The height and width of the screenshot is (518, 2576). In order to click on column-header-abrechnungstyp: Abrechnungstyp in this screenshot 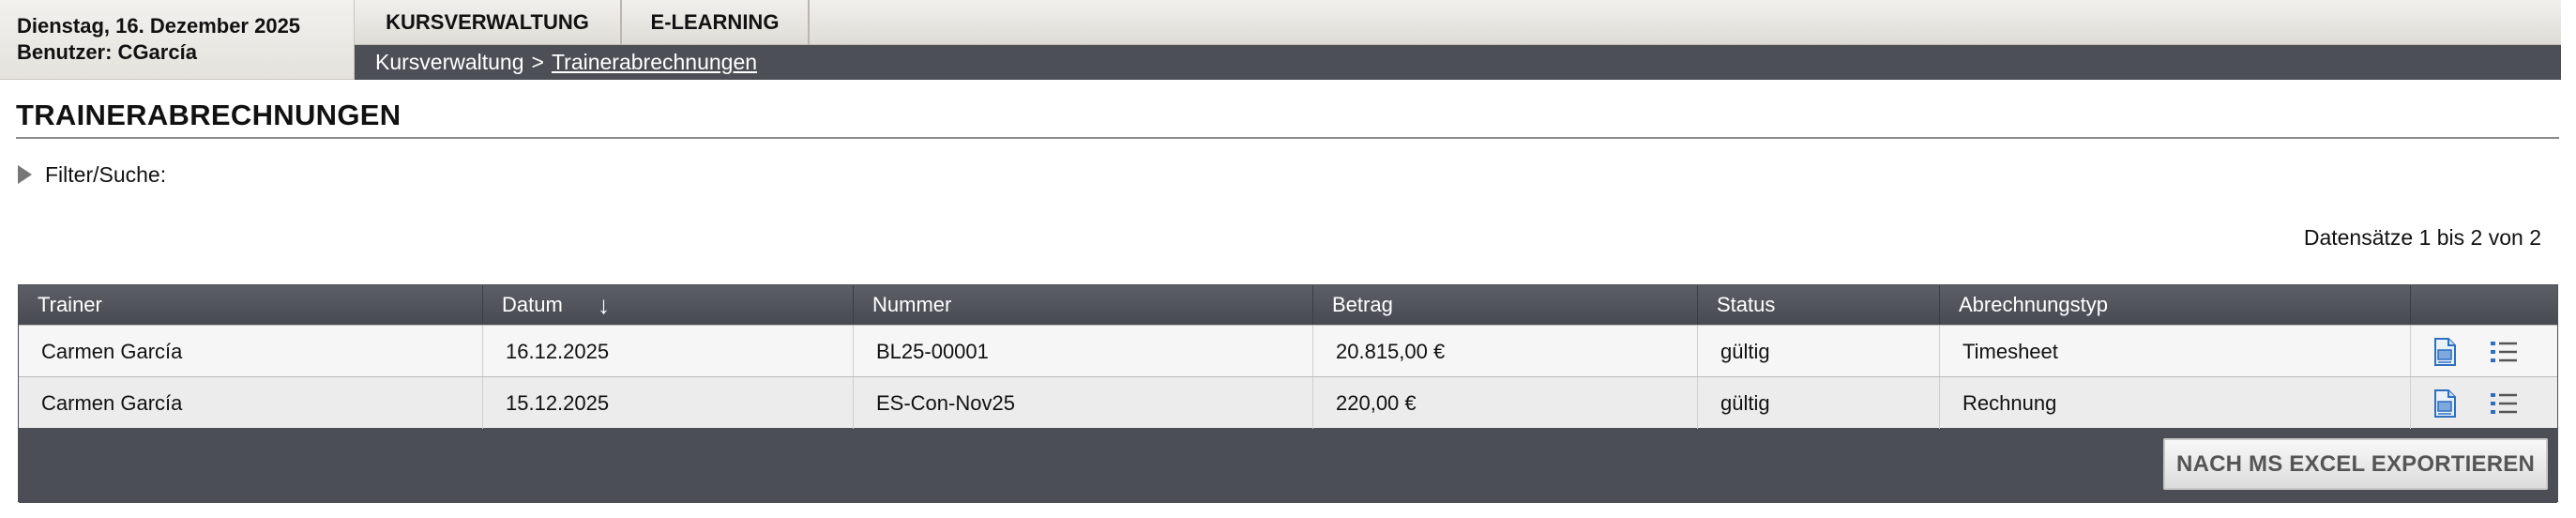, I will do `click(2175, 305)`.